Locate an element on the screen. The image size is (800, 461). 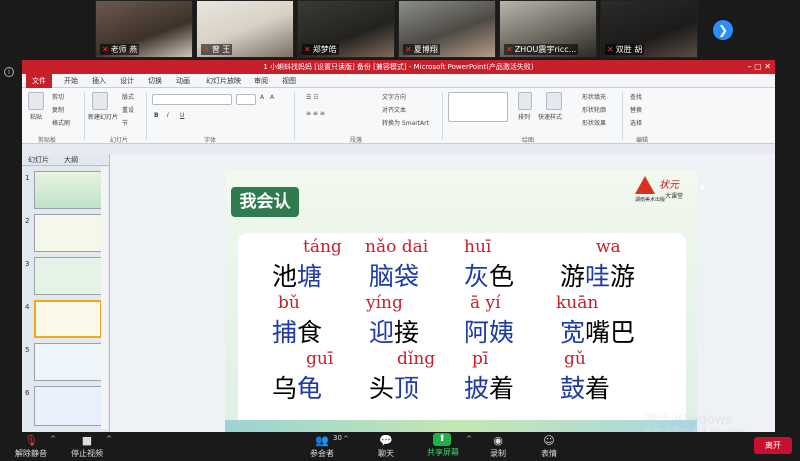
next-page-icon: ❯ is located at coordinates (723, 30).